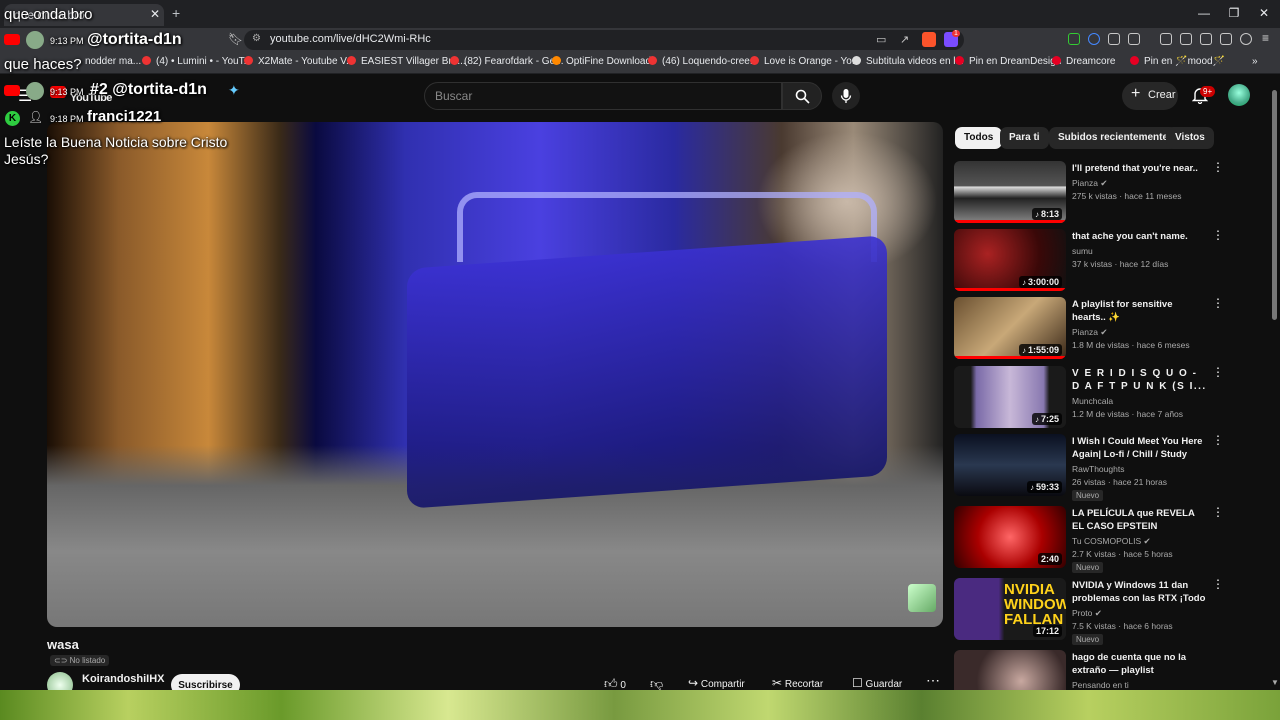  Describe the element at coordinates (1010, 670) in the screenshot. I see `video-thumbnail` at that location.